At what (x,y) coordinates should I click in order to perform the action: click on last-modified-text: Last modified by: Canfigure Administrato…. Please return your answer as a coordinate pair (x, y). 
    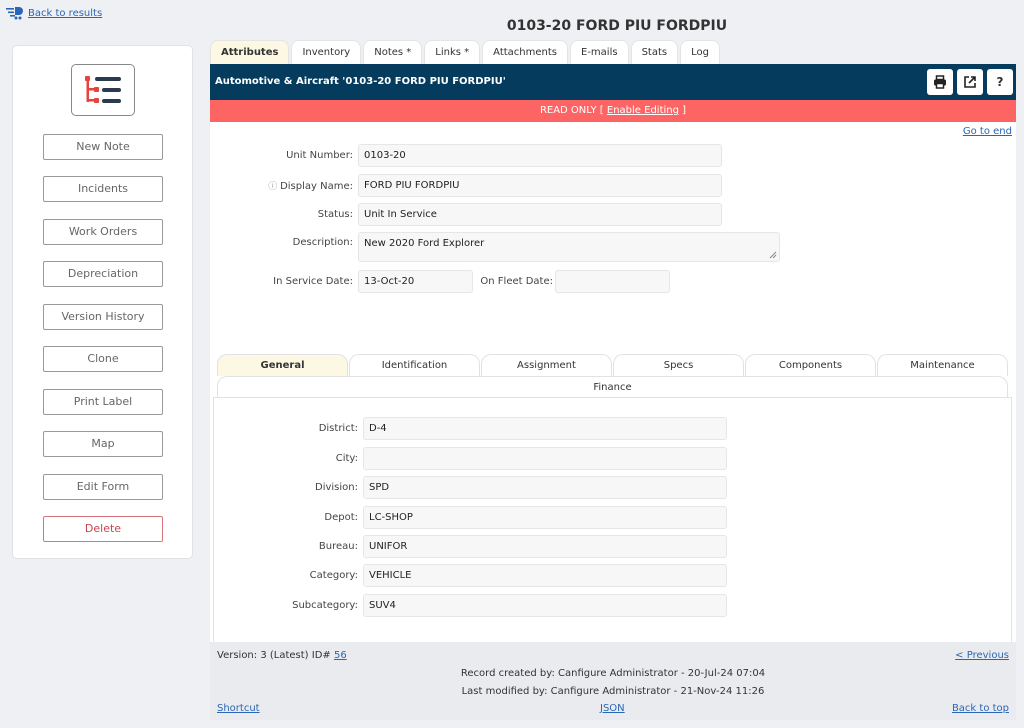
    Looking at the image, I should click on (613, 691).